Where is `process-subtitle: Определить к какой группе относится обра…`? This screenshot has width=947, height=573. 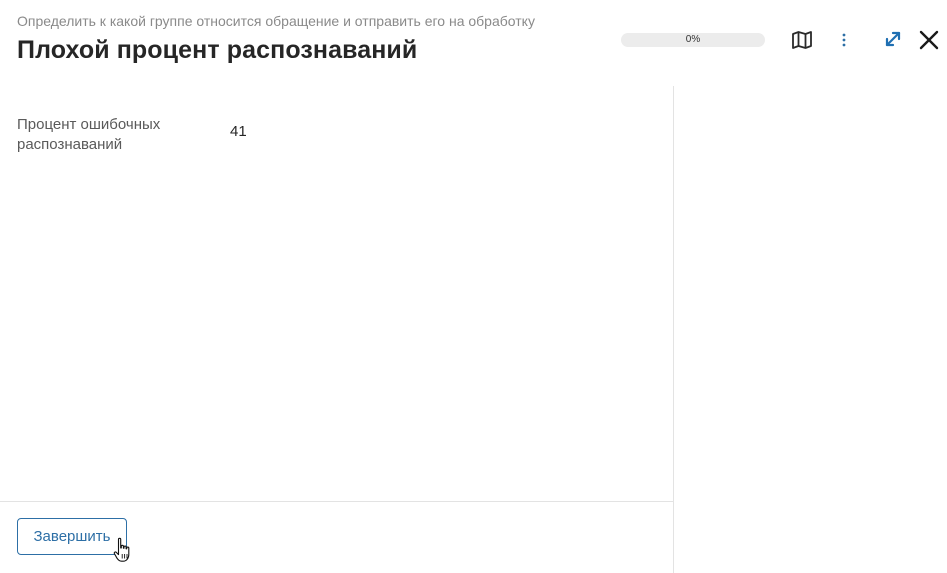
process-subtitle: Определить к какой группе относится обра… is located at coordinates (276, 21).